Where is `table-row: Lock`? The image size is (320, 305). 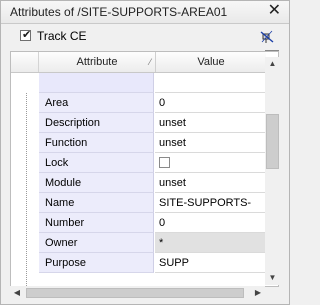
table-row: Lock is located at coordinates (138, 163).